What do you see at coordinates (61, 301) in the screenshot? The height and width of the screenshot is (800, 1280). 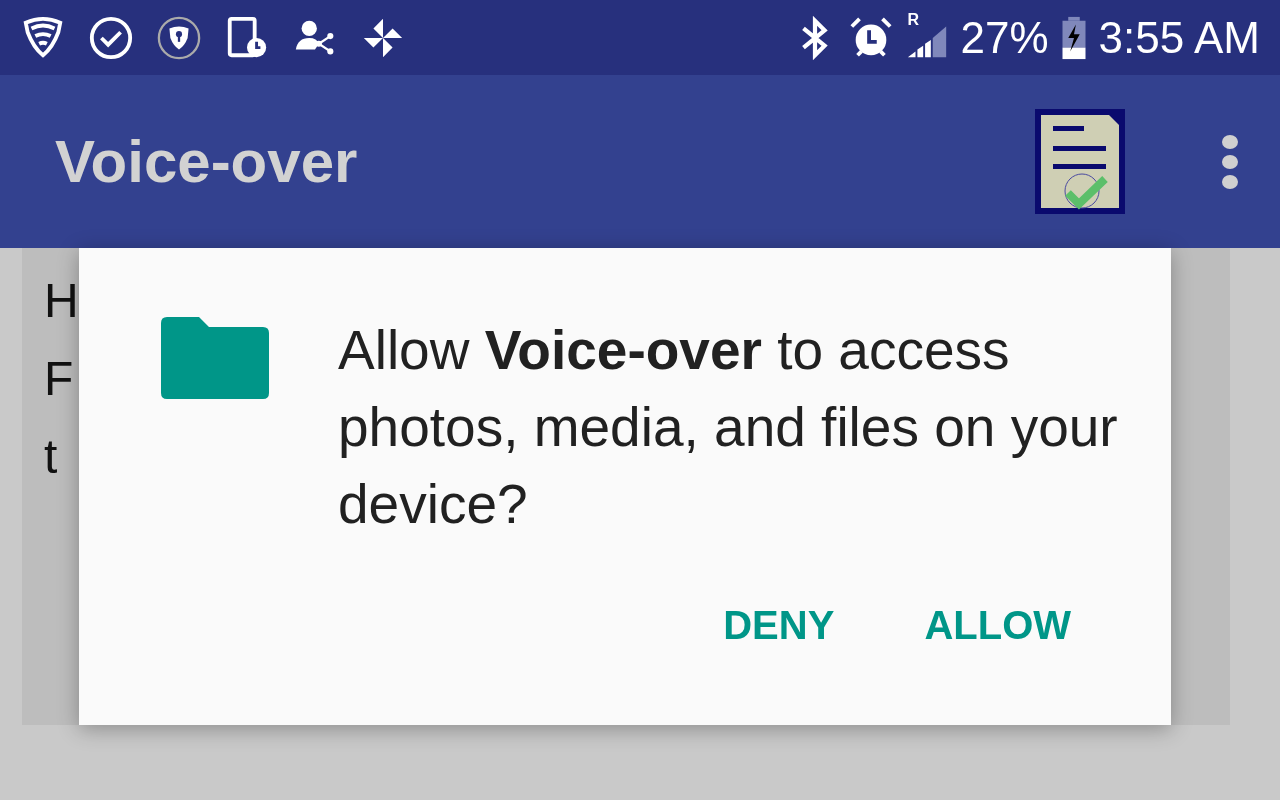 I see `background-text: H` at bounding box center [61, 301].